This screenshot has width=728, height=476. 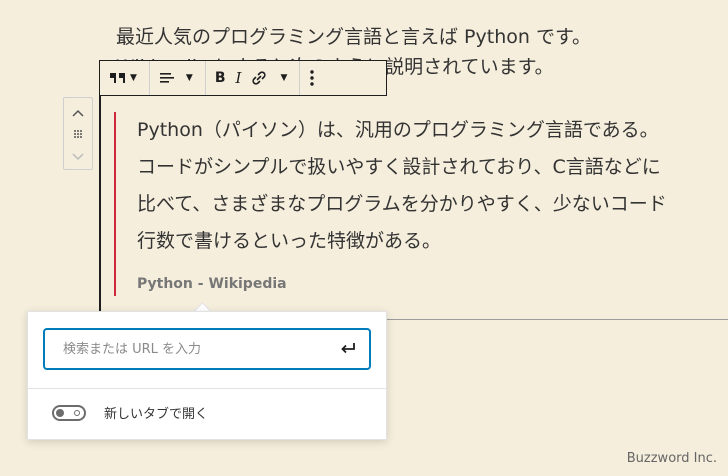 I want to click on quote-line: コードがシンプルで扱いやすく設計されており、C言語などに, so click(x=432, y=167).